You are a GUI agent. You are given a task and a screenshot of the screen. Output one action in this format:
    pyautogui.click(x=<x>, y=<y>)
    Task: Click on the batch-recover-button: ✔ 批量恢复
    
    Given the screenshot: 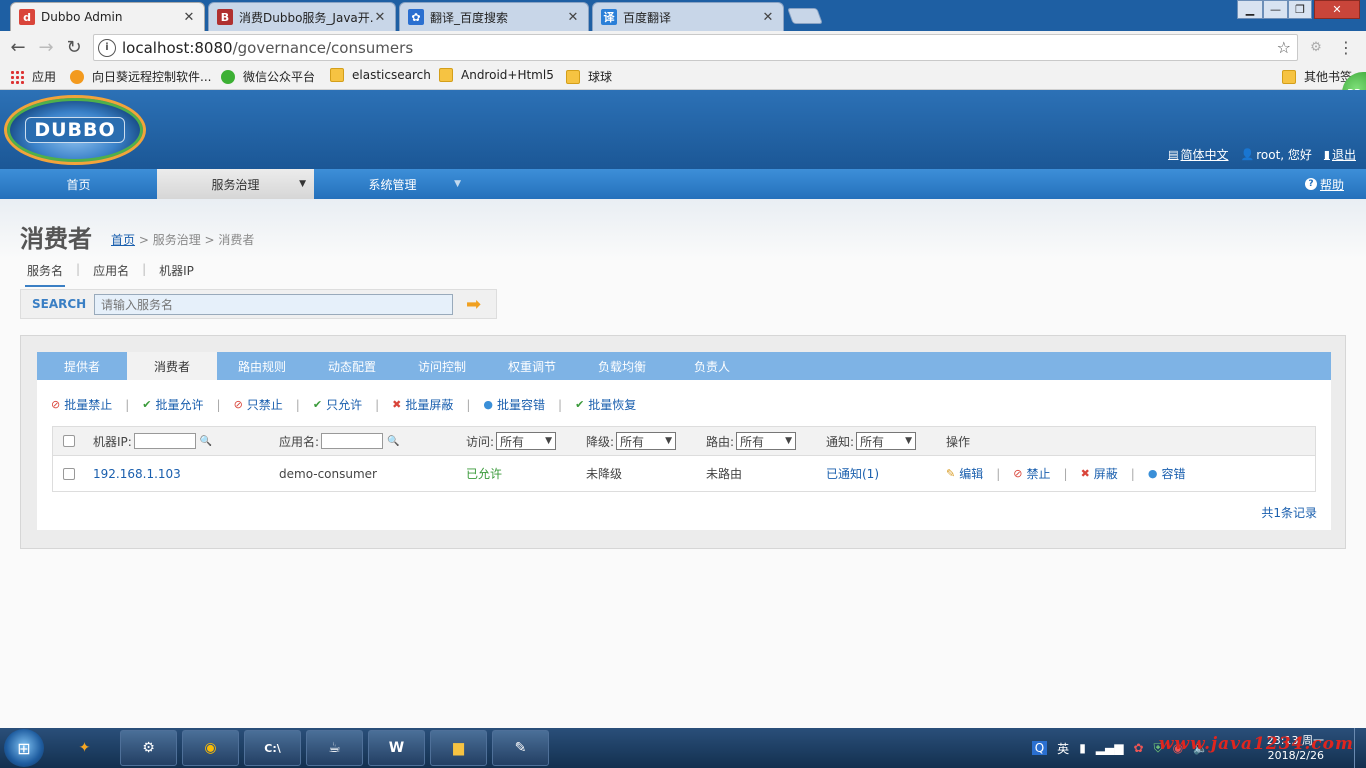 What is the action you would take?
    pyautogui.click(x=605, y=404)
    